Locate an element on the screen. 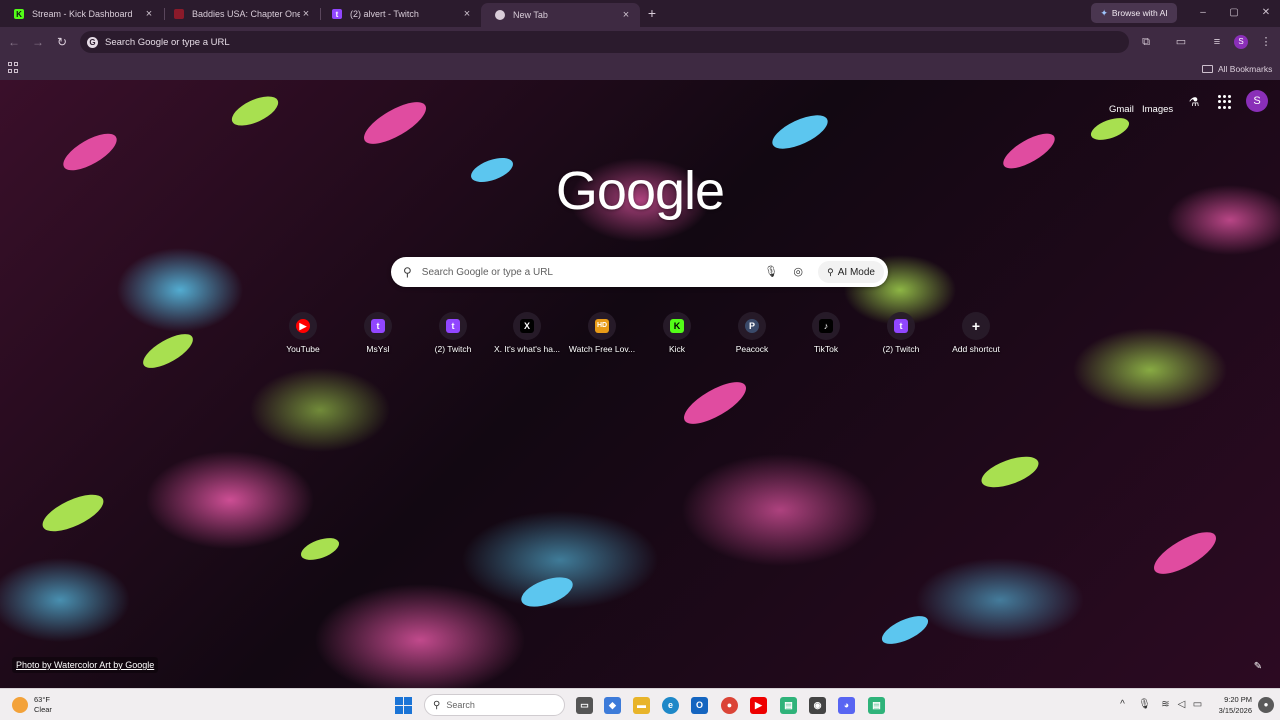 The height and width of the screenshot is (720, 1280). shortcut-label: YouTube is located at coordinates (303, 349).